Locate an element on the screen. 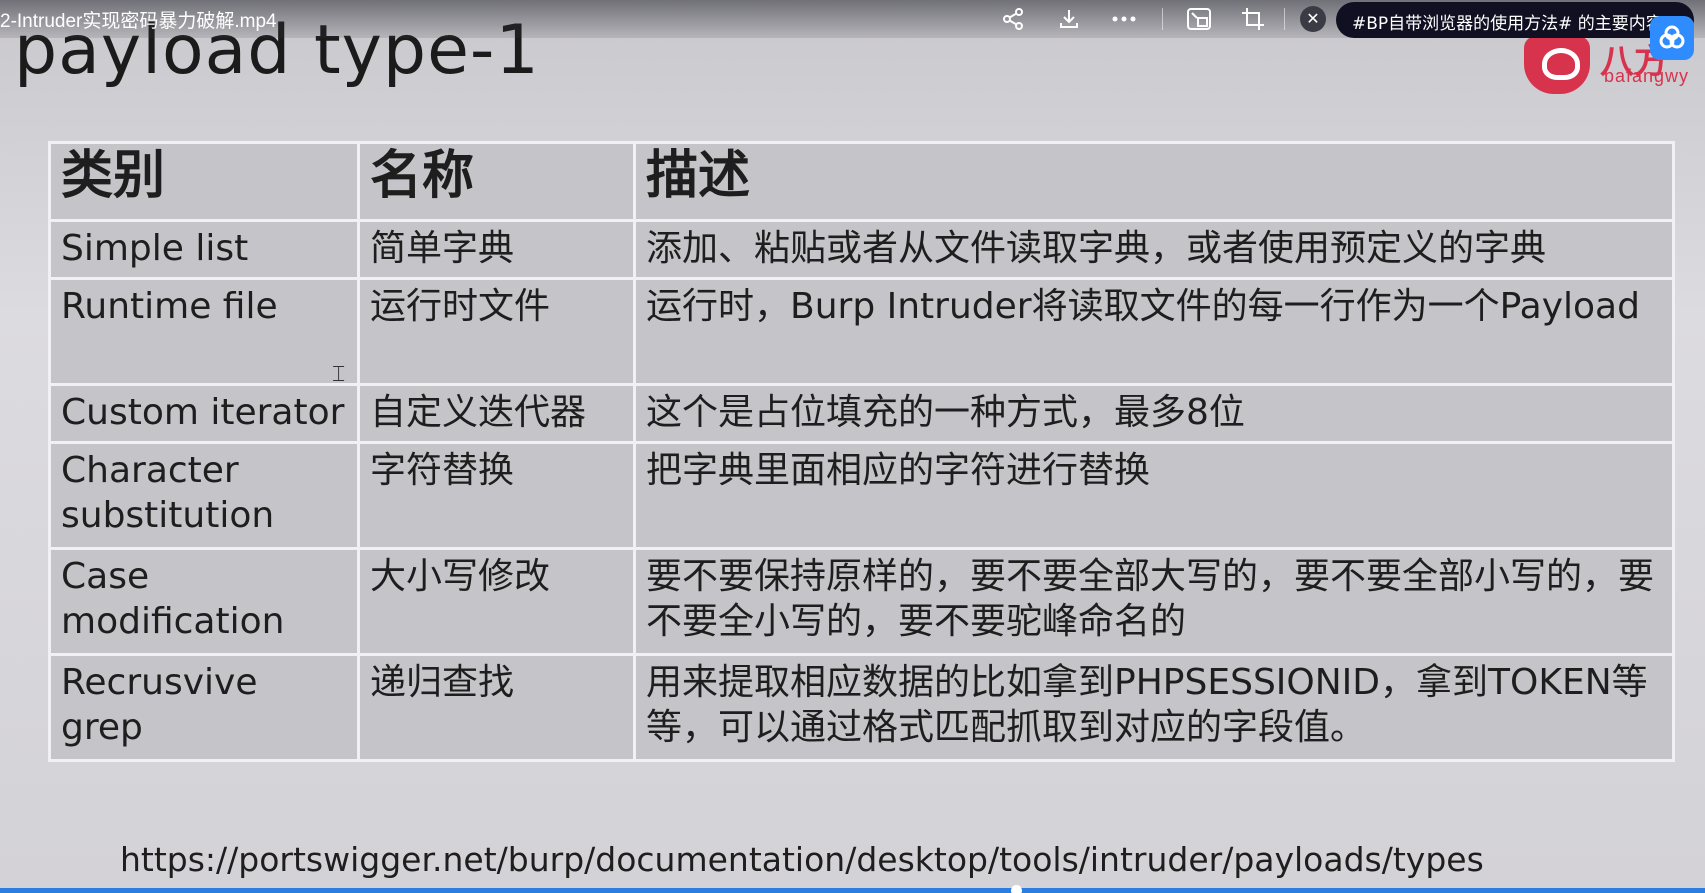  row-category: Simple list is located at coordinates (204, 249).